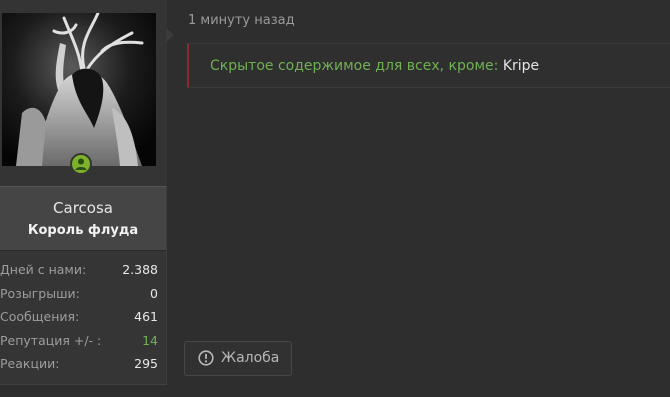 This screenshot has height=397, width=670. What do you see at coordinates (83, 298) in the screenshot?
I see `stat-row-giveaways: Розыгрыши: 0` at bounding box center [83, 298].